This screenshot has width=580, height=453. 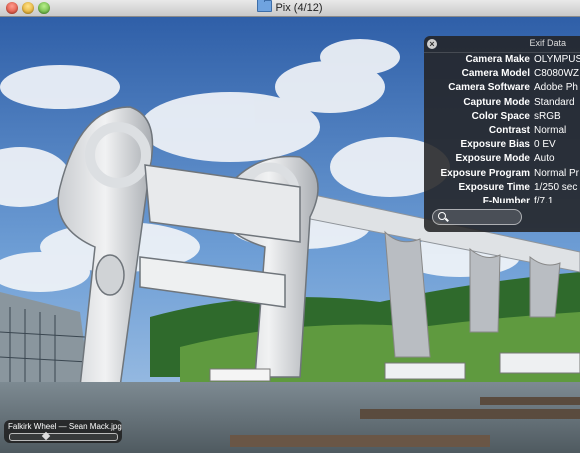 What do you see at coordinates (556, 187) in the screenshot?
I see `exif-value: 1/250 sec` at bounding box center [556, 187].